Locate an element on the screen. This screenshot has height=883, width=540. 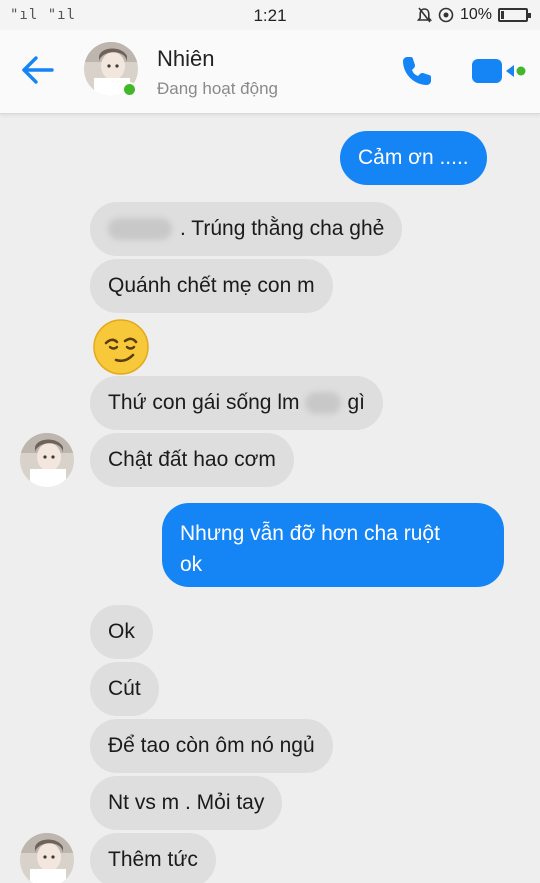
message-text: Thứ con gái sống lm is located at coordinates (204, 402).